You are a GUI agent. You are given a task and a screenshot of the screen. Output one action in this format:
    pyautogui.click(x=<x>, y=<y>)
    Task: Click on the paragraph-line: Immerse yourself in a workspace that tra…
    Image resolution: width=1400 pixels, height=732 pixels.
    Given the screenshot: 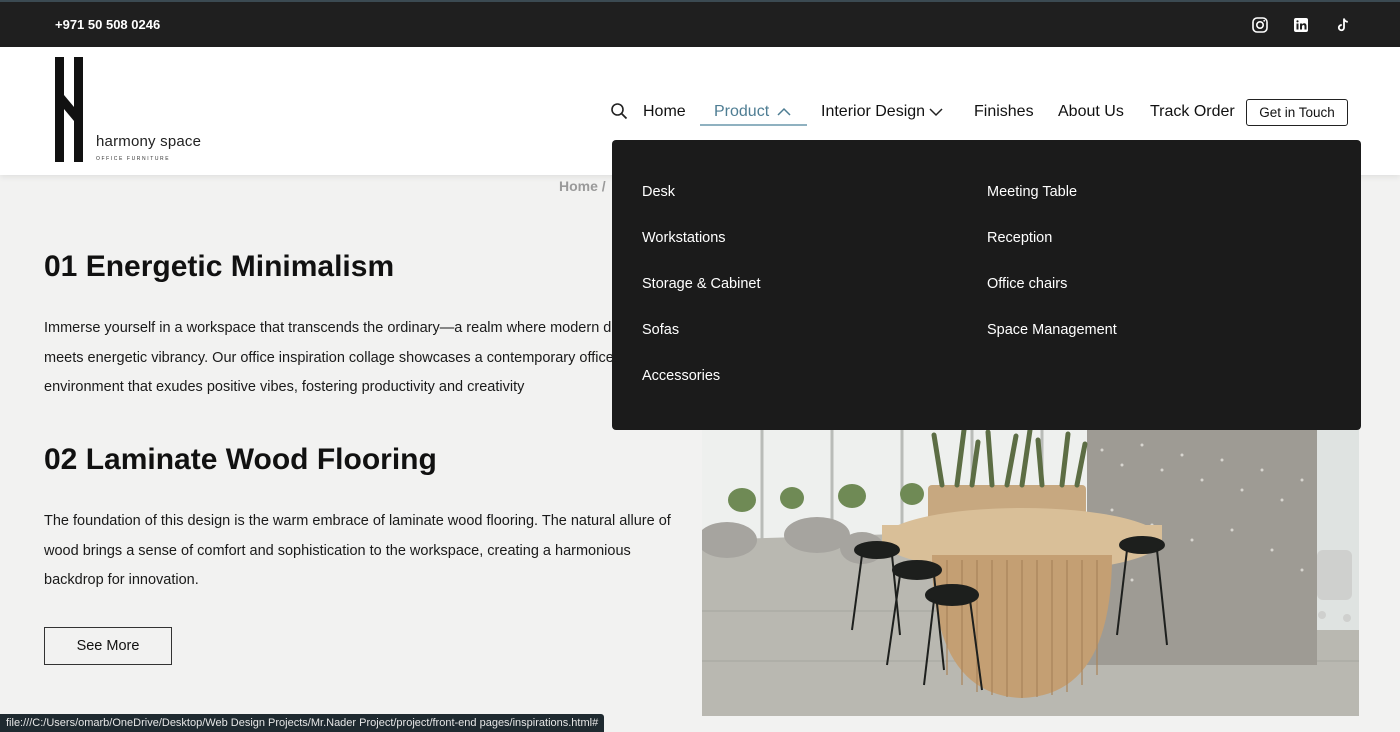 What is the action you would take?
    pyautogui.click(x=345, y=328)
    